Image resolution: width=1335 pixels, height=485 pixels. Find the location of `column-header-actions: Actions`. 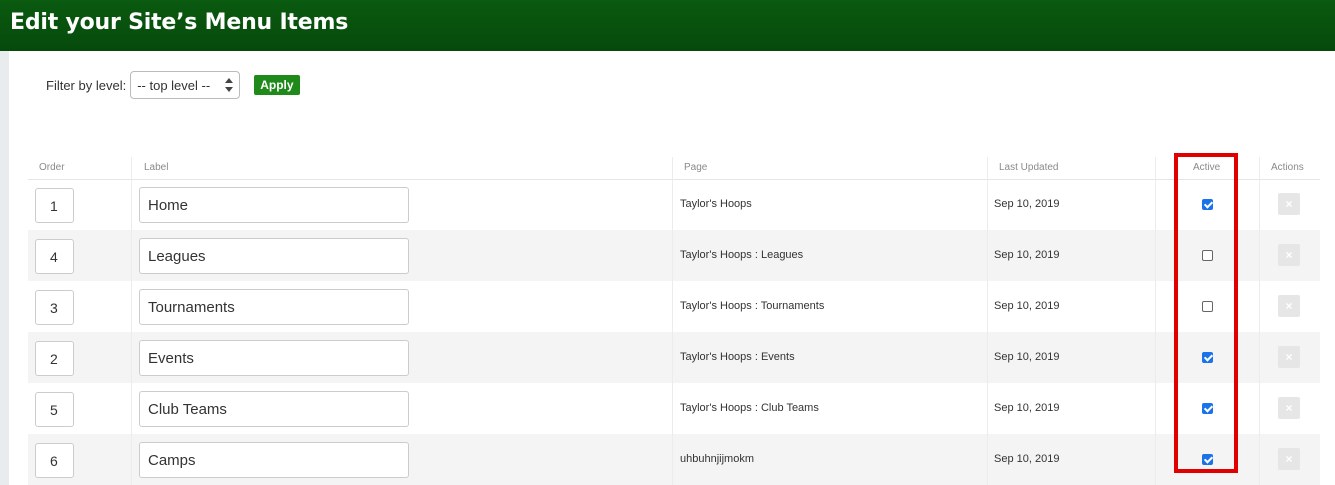

column-header-actions: Actions is located at coordinates (1287, 167).